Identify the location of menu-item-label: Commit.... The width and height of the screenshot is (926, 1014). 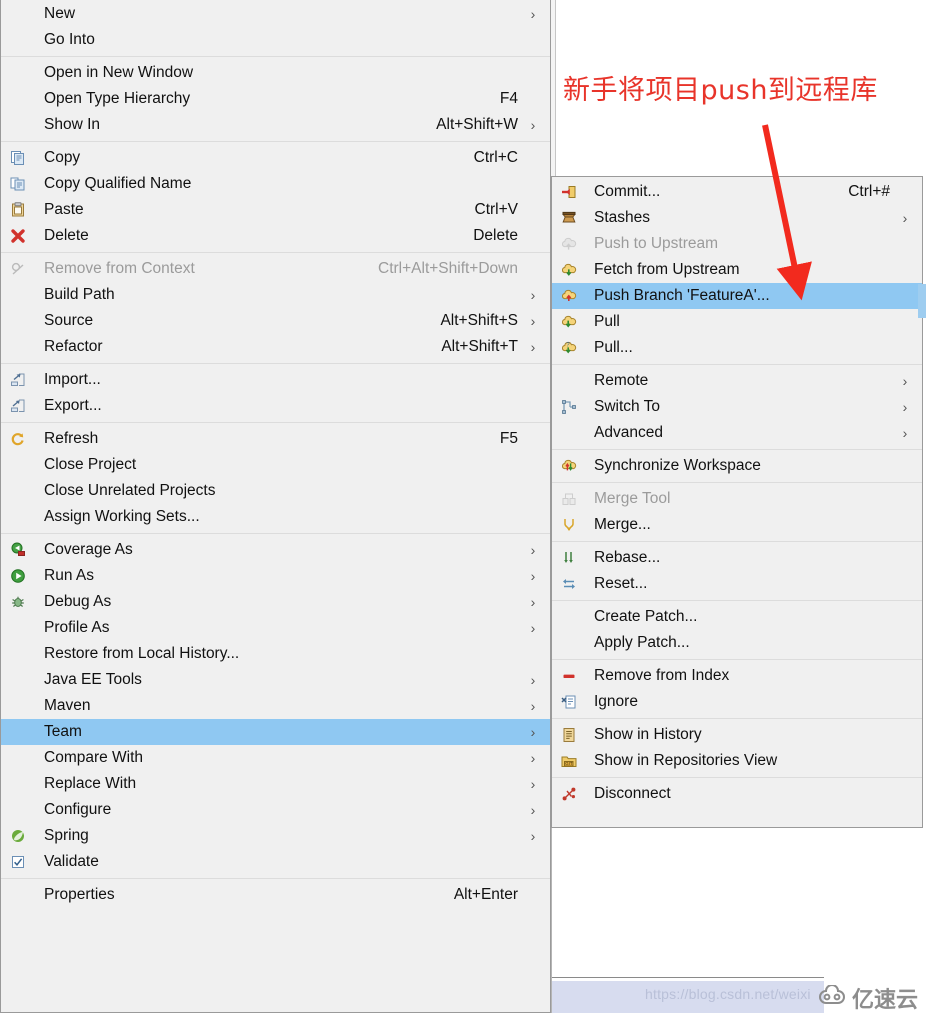
(627, 191).